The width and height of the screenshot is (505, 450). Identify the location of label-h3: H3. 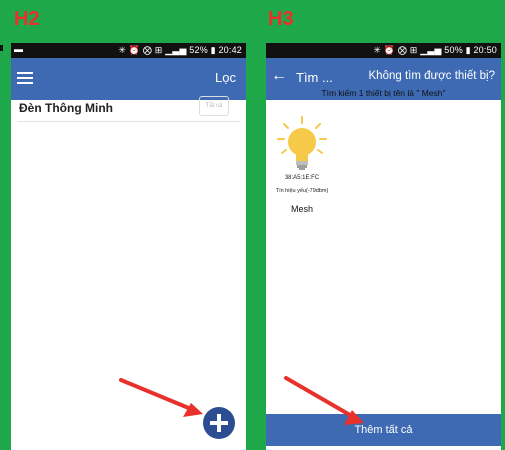
(281, 19).